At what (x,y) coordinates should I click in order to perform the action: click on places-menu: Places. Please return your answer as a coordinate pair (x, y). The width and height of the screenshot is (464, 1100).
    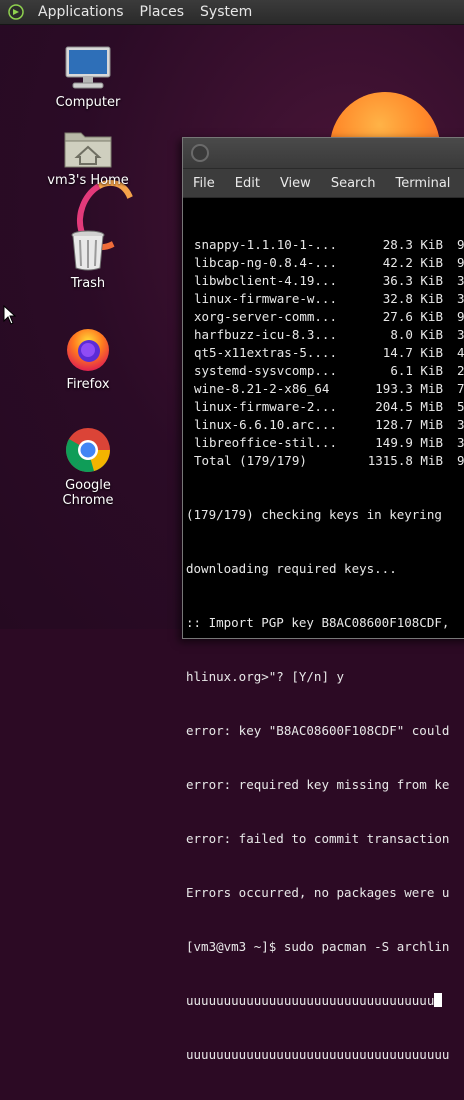
    Looking at the image, I should click on (162, 12).